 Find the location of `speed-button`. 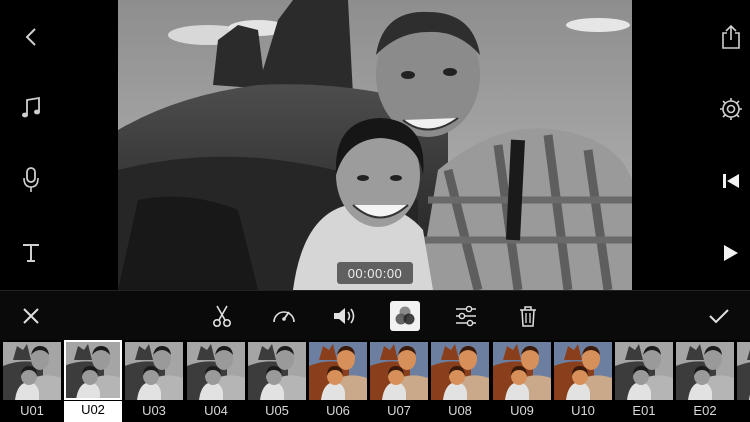

speed-button is located at coordinates (284, 316).